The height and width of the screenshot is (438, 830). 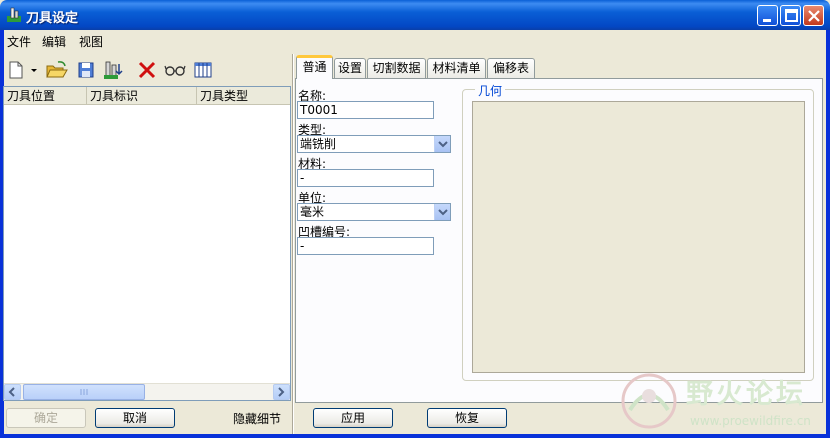 I want to click on scroll-thumb, so click(x=84, y=392).